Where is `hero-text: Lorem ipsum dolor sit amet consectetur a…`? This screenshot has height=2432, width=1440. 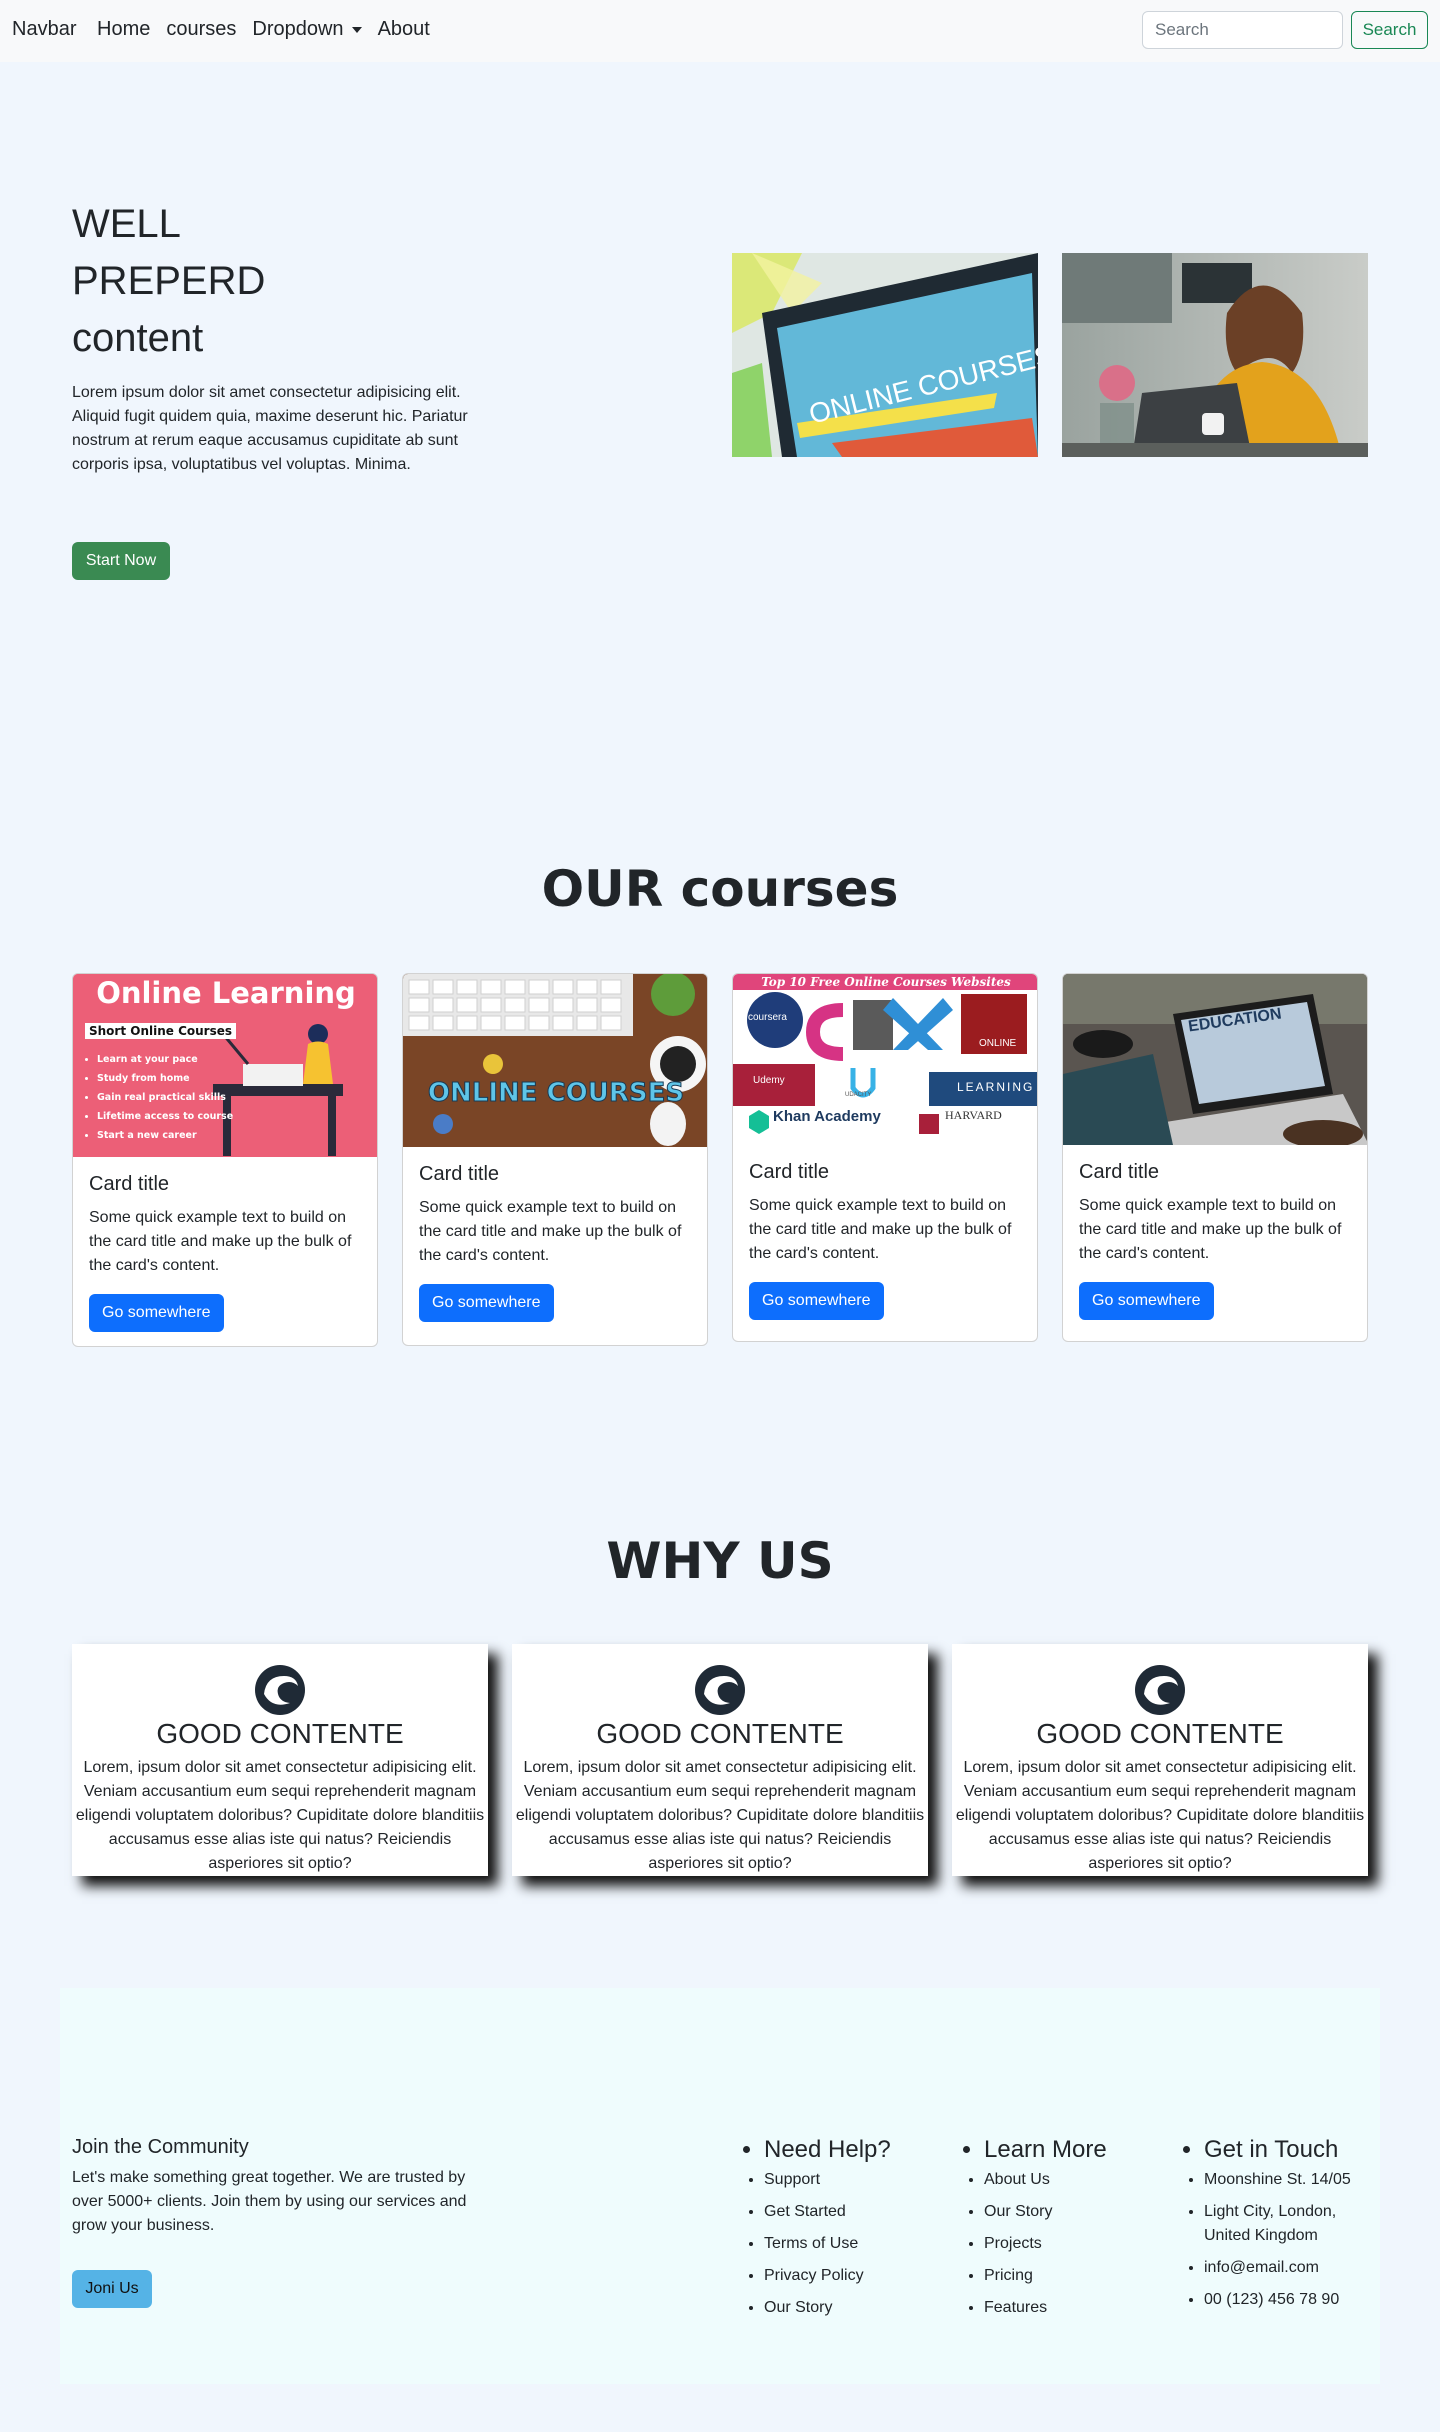 hero-text: Lorem ipsum dolor sit amet consectetur a… is located at coordinates (270, 428).